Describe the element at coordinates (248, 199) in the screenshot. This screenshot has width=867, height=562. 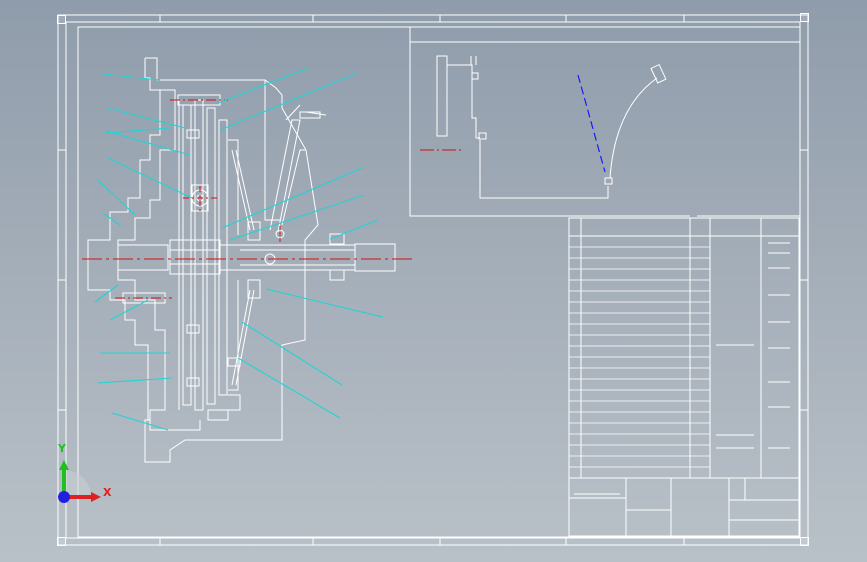
I see `centerlines` at that location.